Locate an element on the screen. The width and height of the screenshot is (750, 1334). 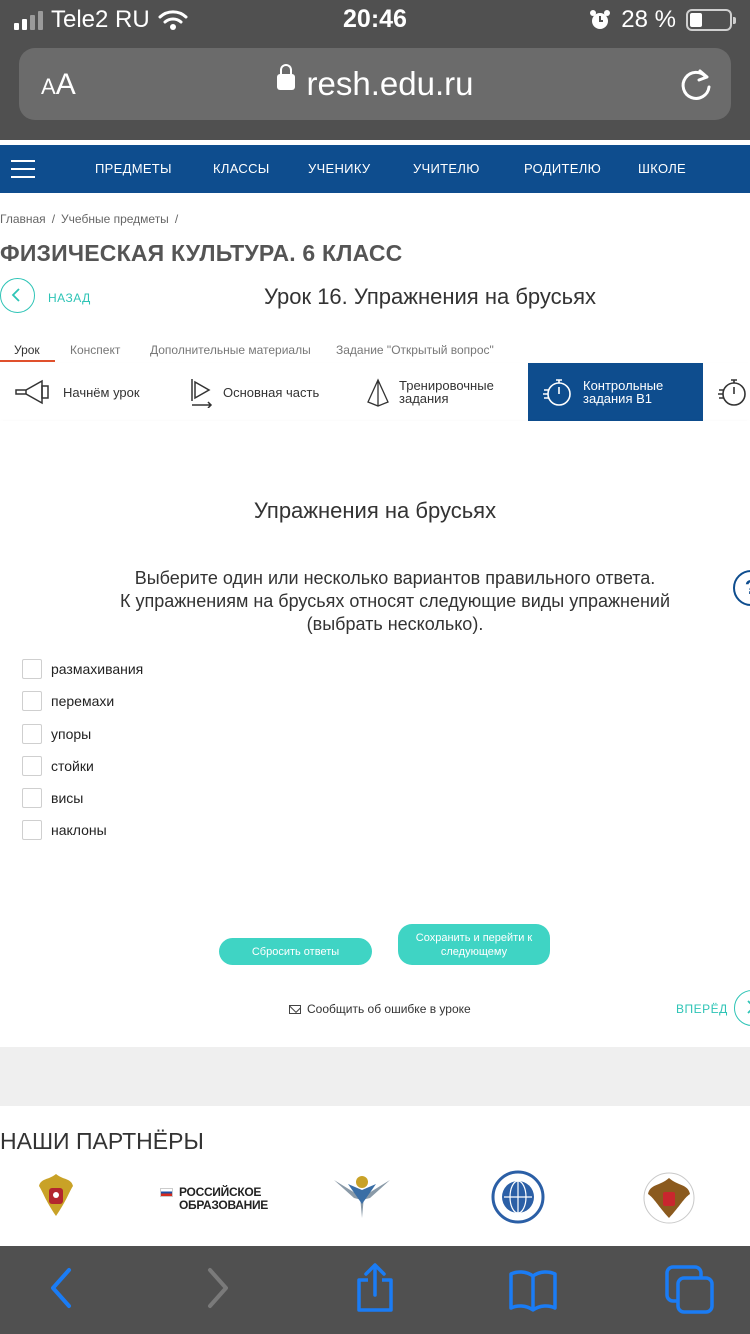
tabs-icon is located at coordinates (690, 1290).